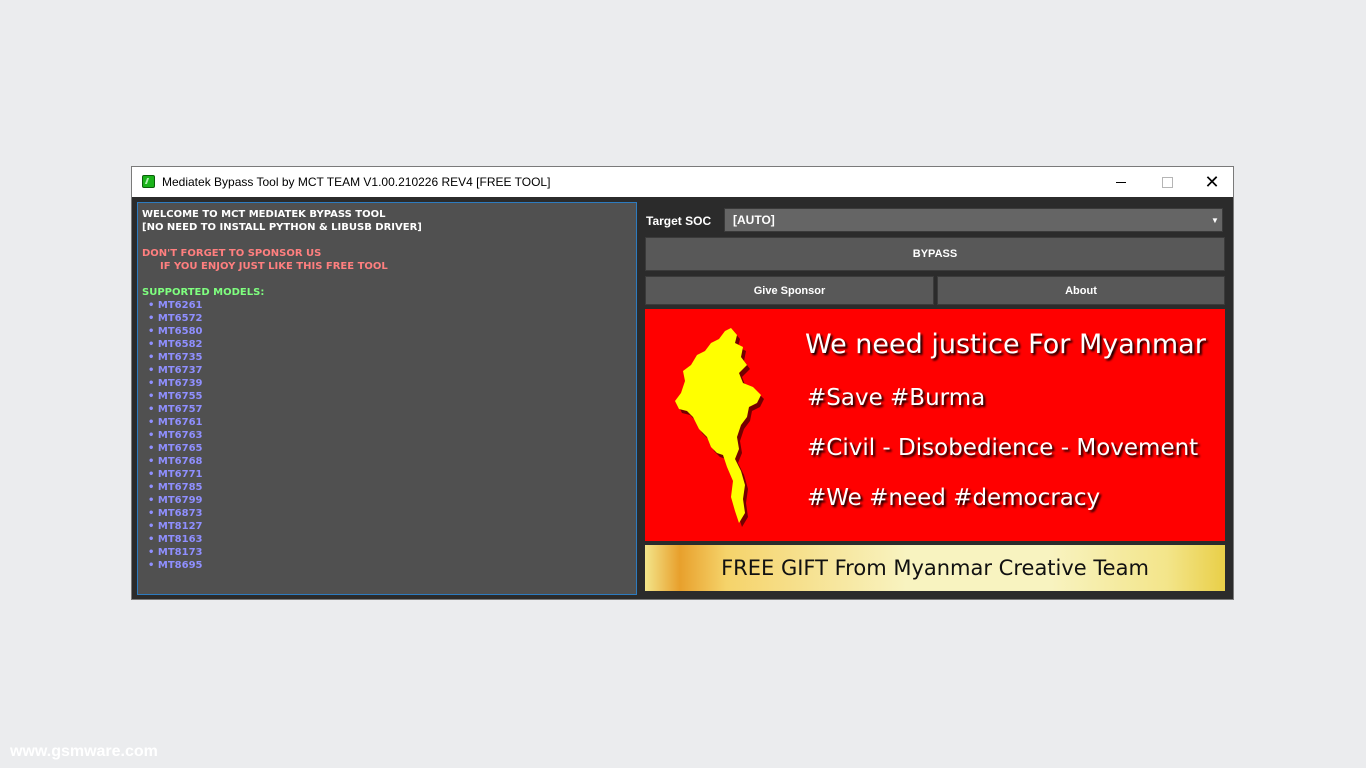 This screenshot has height=768, width=1366. What do you see at coordinates (180, 422) in the screenshot?
I see `model-name: MT6761` at bounding box center [180, 422].